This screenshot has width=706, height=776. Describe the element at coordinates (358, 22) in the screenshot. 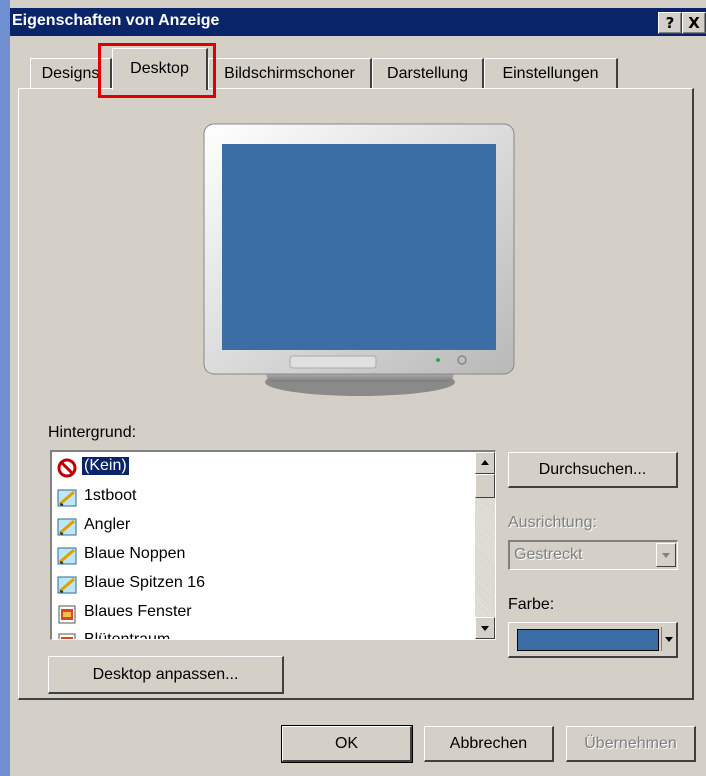

I see `title-bar: Eigenschaften von Anzeige ? X` at that location.